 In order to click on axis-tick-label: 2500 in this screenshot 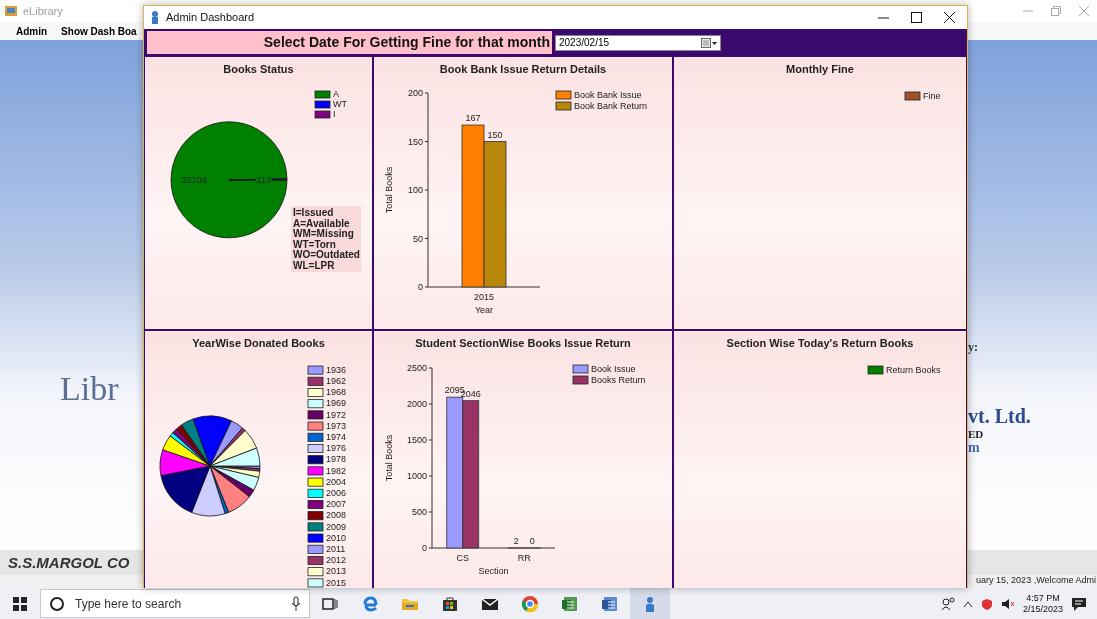, I will do `click(416, 368)`.